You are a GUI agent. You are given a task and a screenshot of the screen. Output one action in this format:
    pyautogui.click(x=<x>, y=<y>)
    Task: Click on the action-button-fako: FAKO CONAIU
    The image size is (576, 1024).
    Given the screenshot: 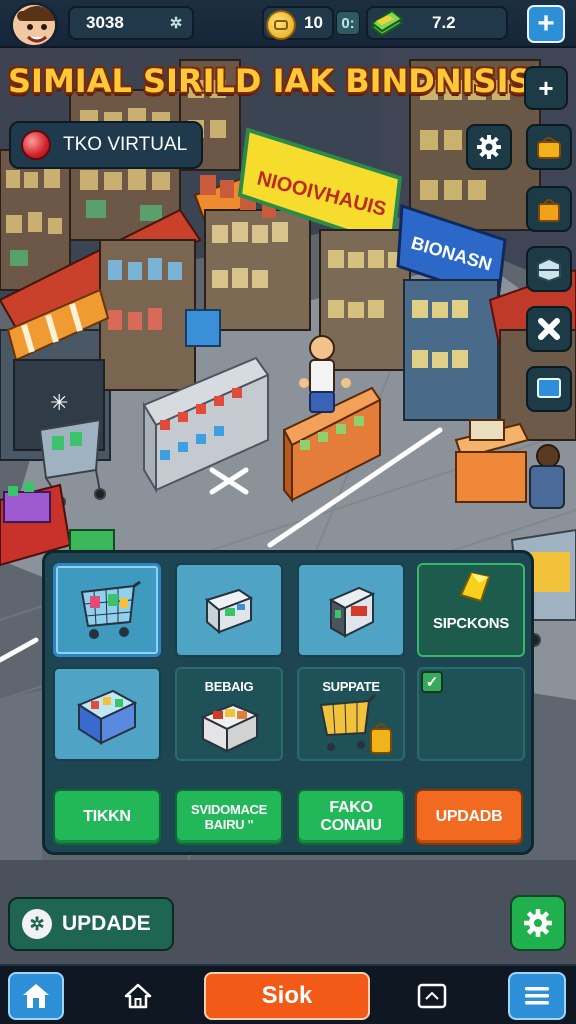 What is the action you would take?
    pyautogui.click(x=351, y=817)
    